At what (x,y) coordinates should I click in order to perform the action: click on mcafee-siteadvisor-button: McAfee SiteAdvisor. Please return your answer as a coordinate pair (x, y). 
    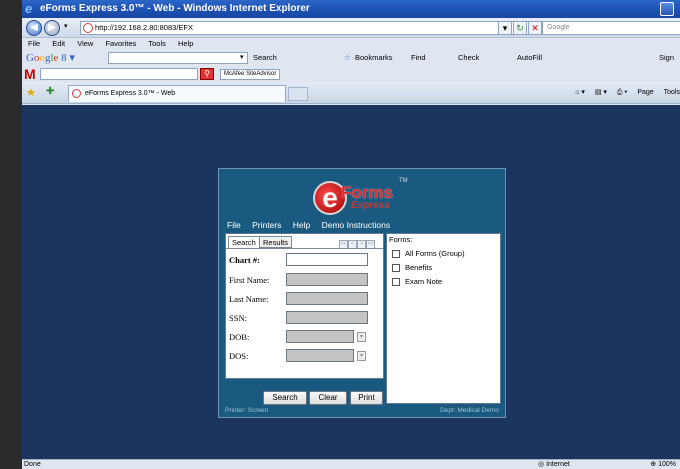
    Looking at the image, I should click on (250, 74).